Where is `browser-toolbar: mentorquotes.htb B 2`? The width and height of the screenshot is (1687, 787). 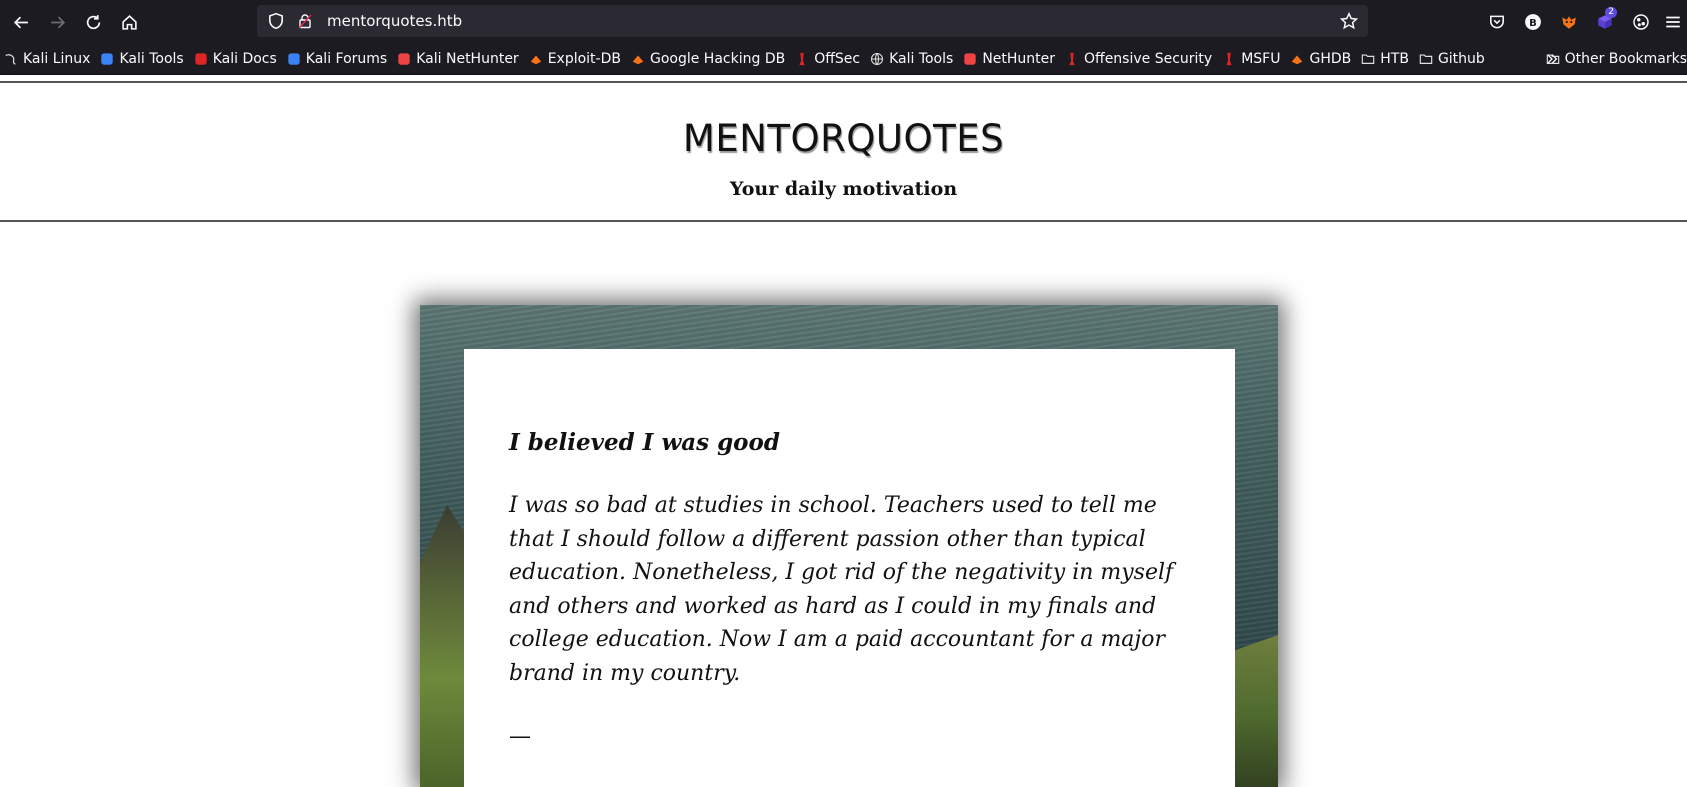 browser-toolbar: mentorquotes.htb B 2 is located at coordinates (843, 22).